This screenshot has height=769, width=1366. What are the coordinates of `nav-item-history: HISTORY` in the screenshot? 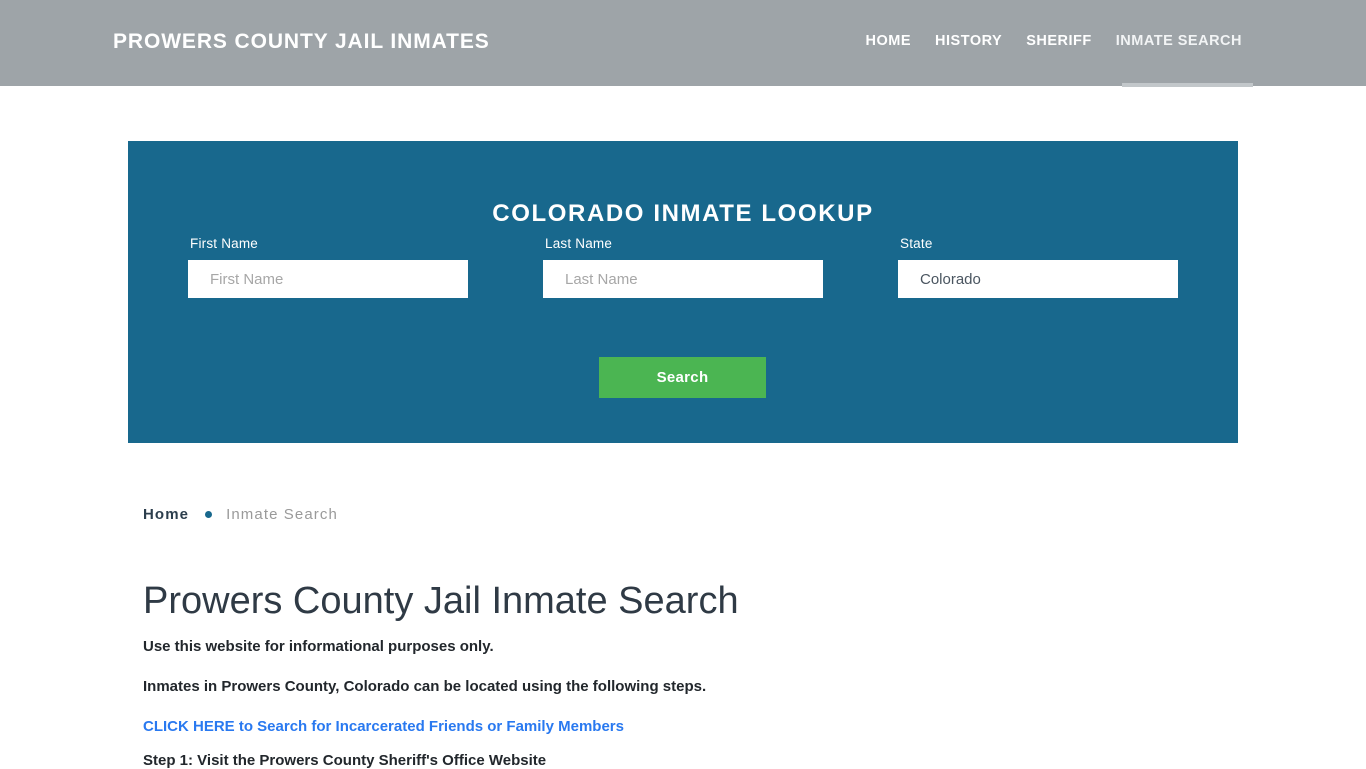 It's located at (968, 41).